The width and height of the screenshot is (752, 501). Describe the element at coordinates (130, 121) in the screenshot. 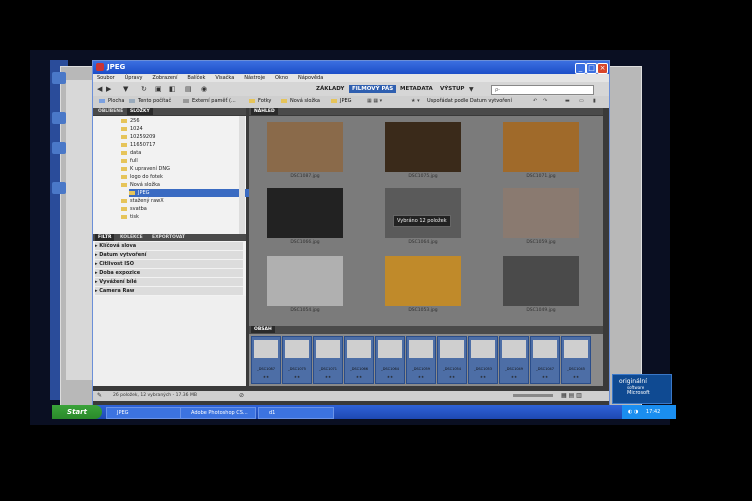

I see `folder-item: 256` at that location.